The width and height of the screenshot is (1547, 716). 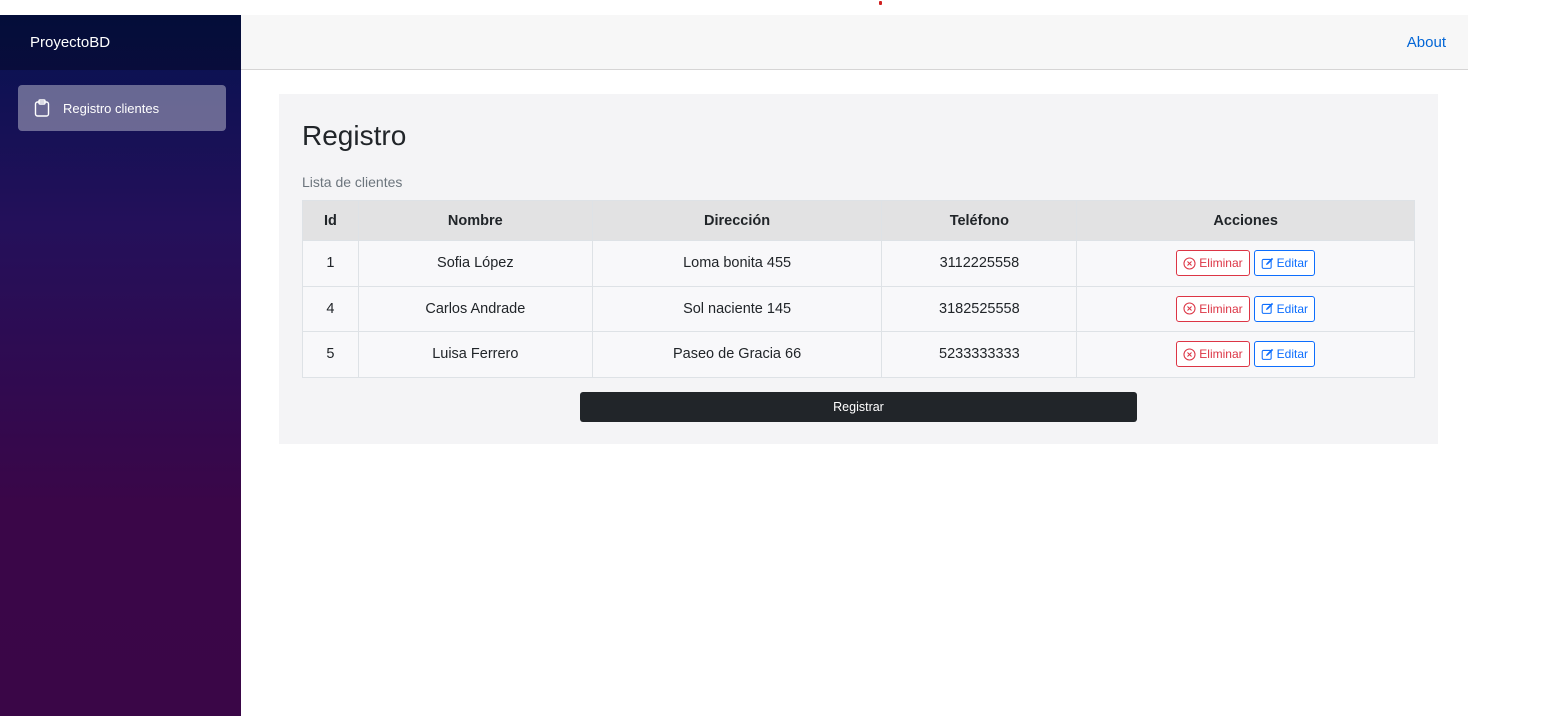 What do you see at coordinates (979, 220) in the screenshot?
I see `header-telefono: Teléfono` at bounding box center [979, 220].